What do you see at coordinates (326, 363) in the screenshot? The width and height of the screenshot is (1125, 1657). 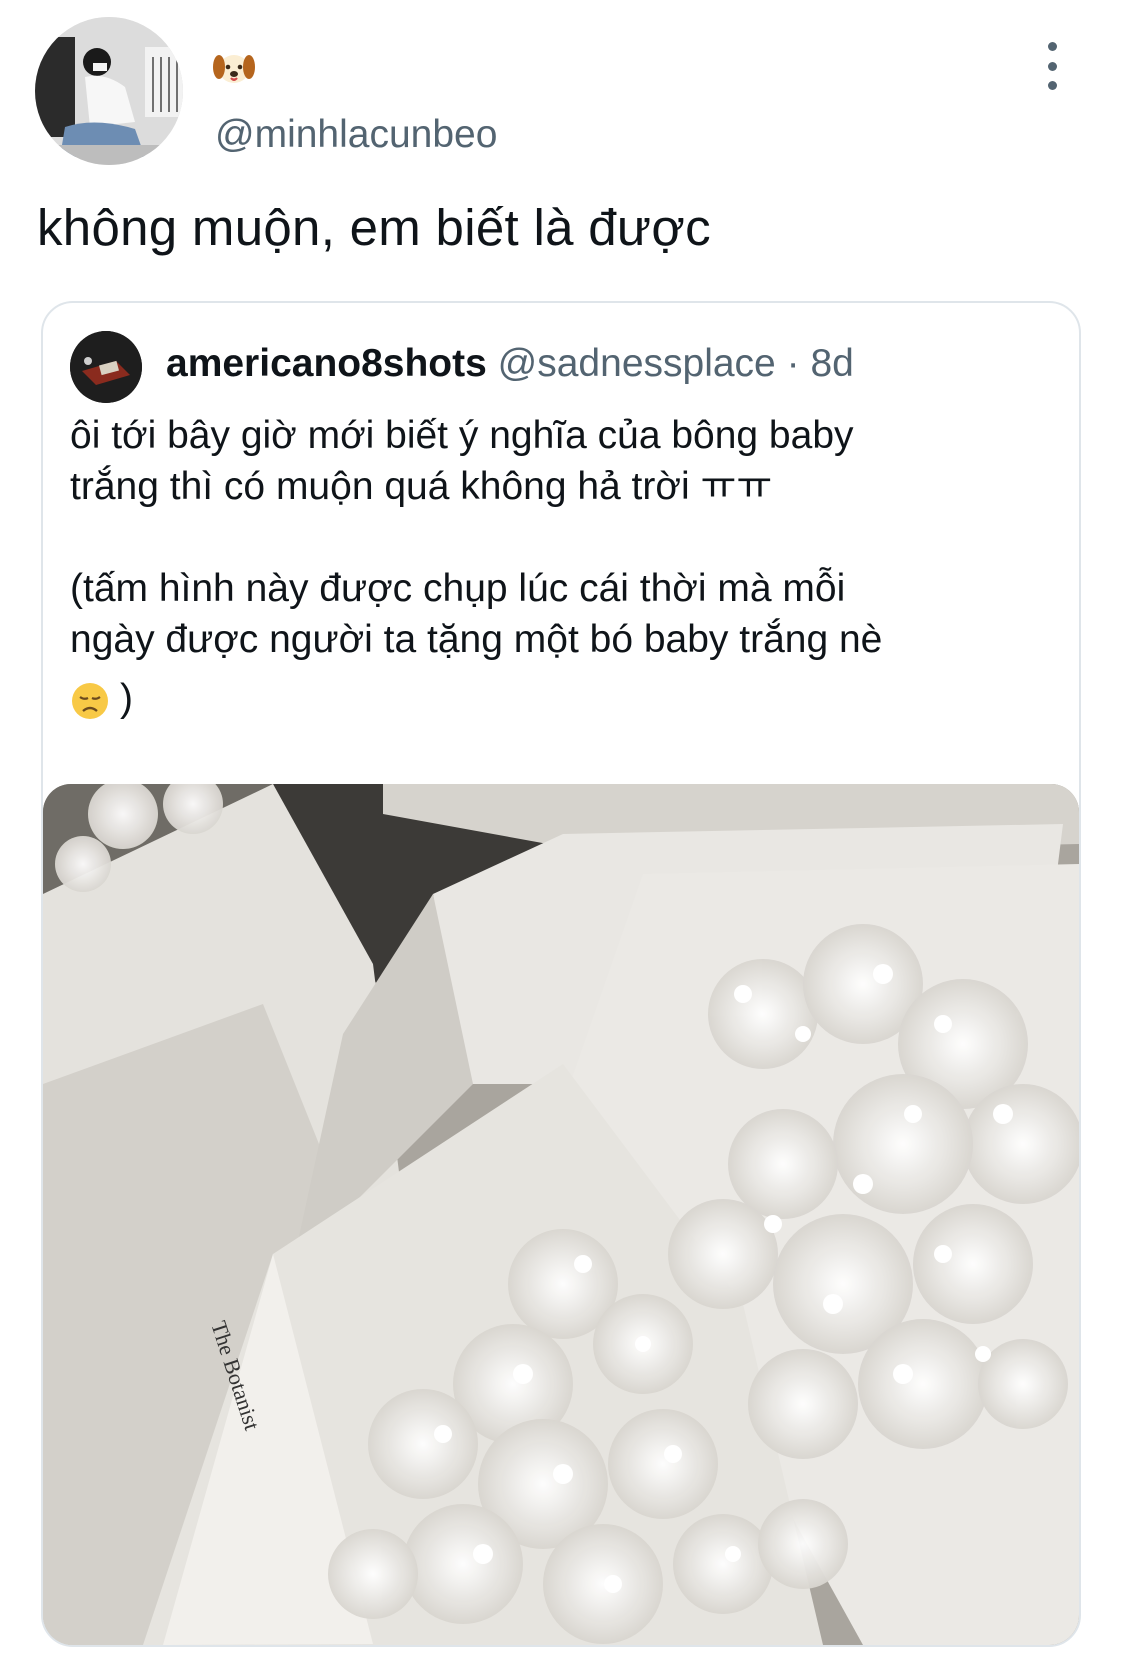 I see `quoted-display-name: americano8shots` at bounding box center [326, 363].